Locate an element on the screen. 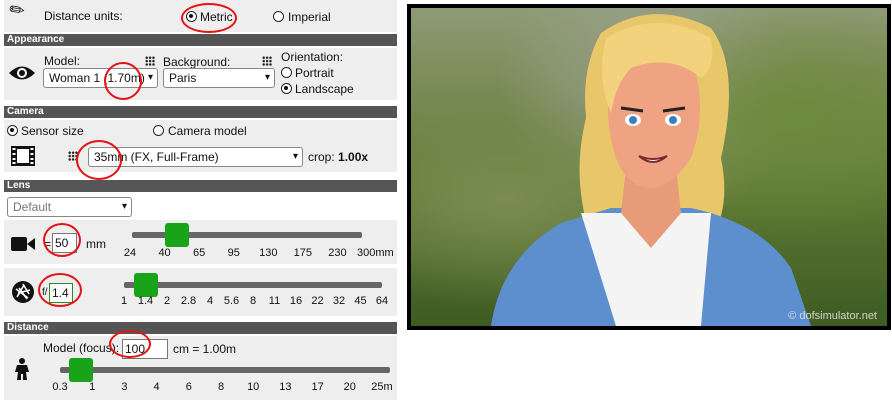 This screenshot has width=892, height=402. camera-header: Camera is located at coordinates (200, 112).